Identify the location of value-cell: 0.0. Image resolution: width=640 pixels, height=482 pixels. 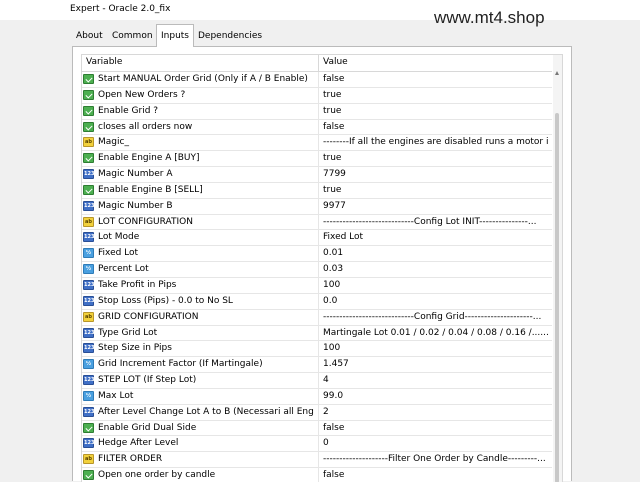
(436, 301).